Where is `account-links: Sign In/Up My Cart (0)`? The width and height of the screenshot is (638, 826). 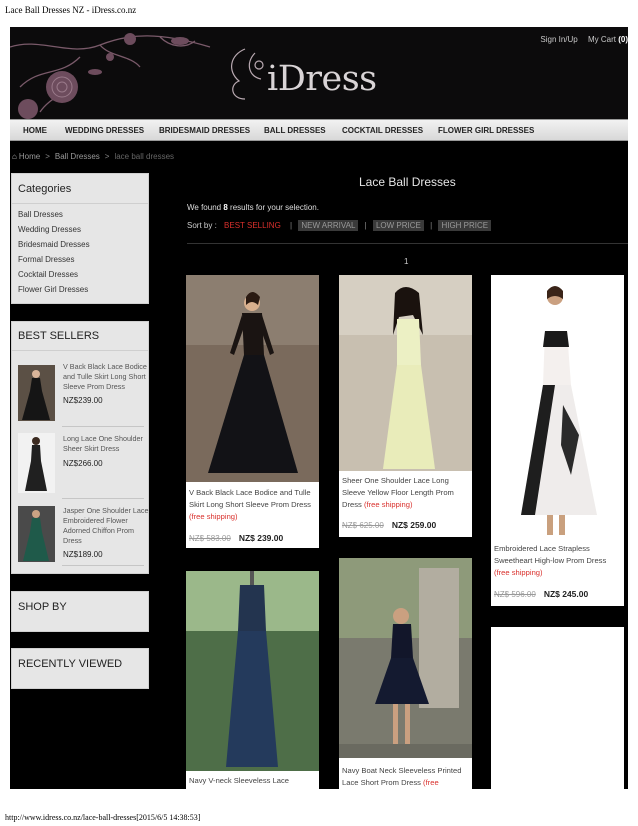
account-links: Sign In/Up My Cart (0) is located at coordinates (580, 39).